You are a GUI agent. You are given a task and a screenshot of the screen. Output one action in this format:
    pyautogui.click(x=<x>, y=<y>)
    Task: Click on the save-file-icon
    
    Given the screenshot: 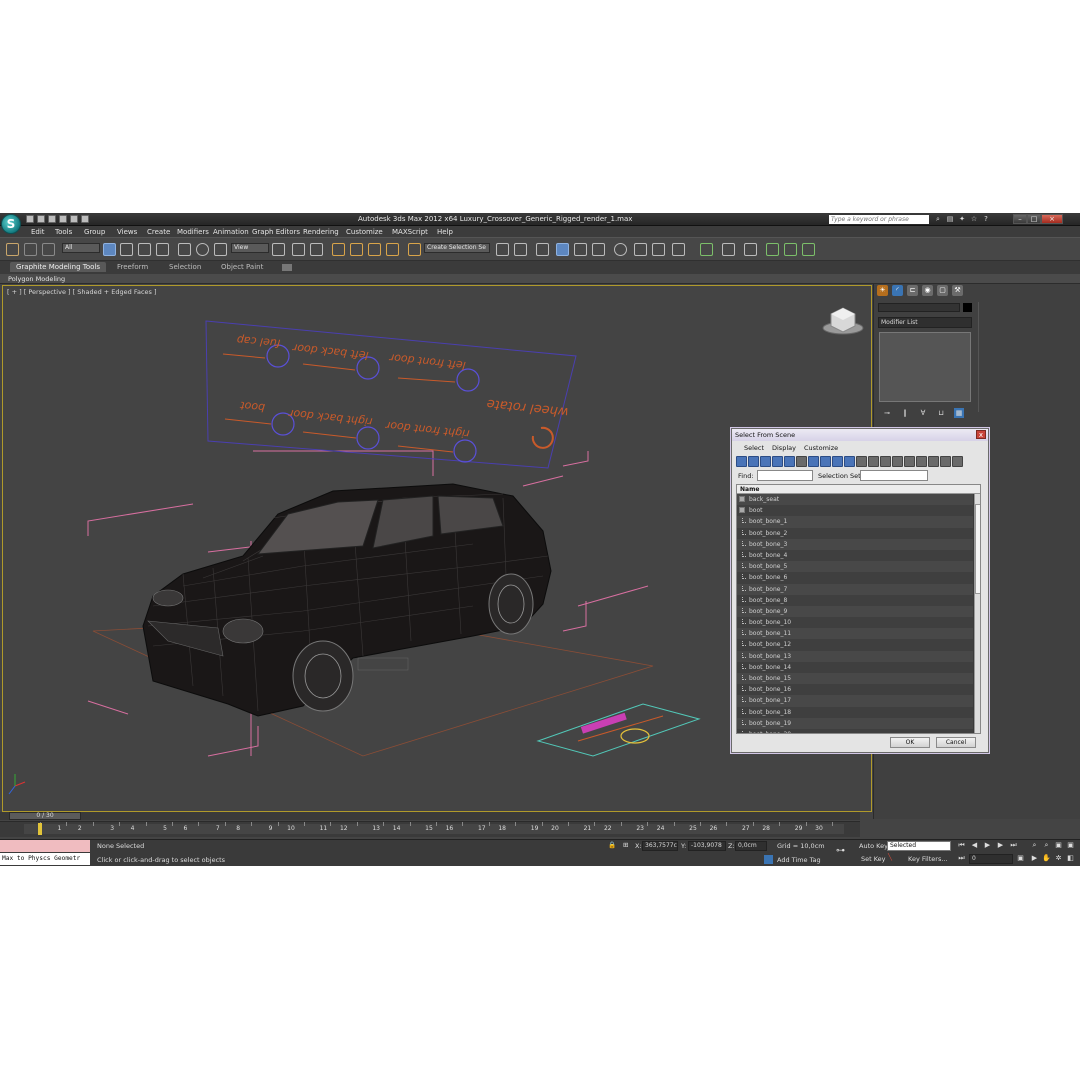 What is the action you would take?
    pyautogui.click(x=52, y=219)
    